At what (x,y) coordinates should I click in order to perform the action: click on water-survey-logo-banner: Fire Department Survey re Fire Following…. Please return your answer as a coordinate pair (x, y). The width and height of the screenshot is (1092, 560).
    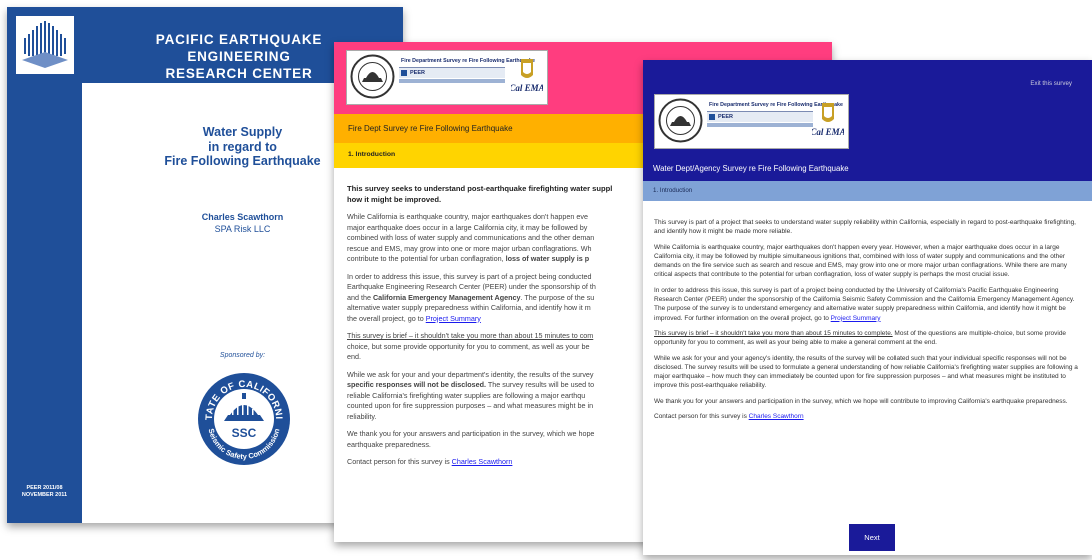
    Looking at the image, I should click on (751, 121).